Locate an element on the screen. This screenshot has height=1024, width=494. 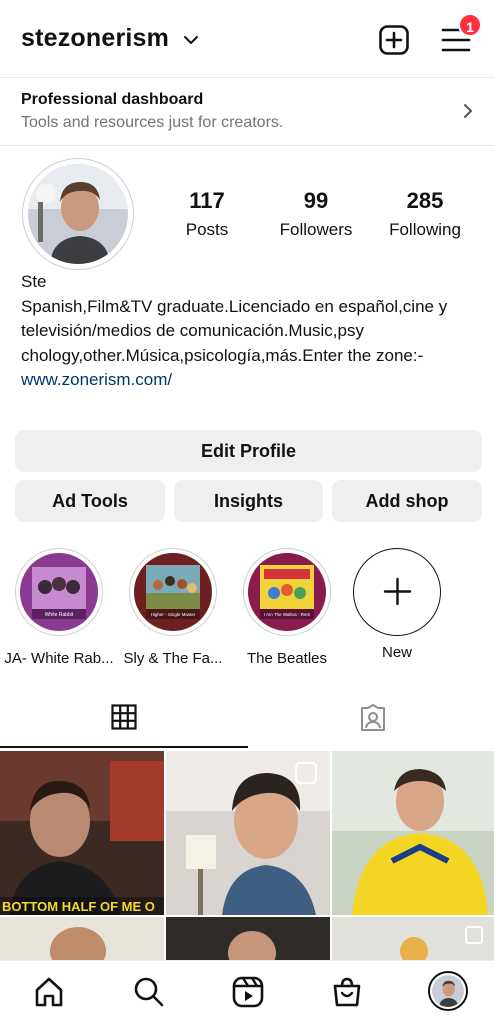
chevron-right-icon is located at coordinates (468, 111).